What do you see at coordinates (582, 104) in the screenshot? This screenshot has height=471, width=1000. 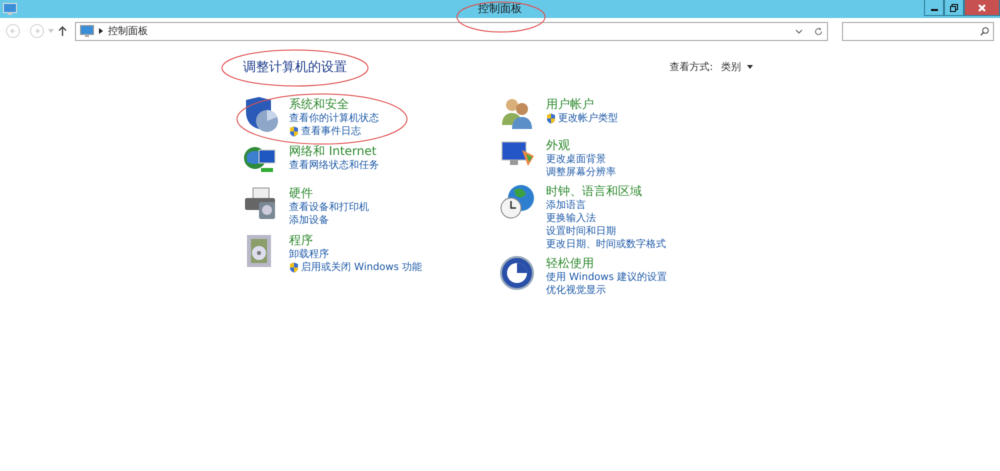 I see `category-title: 用户帐户` at bounding box center [582, 104].